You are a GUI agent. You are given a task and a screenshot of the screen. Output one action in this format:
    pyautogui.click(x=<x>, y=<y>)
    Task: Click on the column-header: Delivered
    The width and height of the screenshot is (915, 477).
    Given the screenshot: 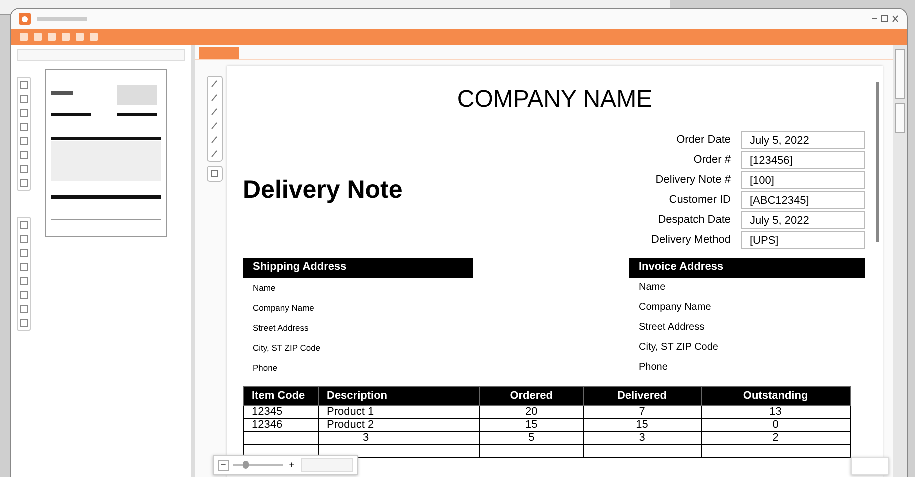 What is the action you would take?
    pyautogui.click(x=642, y=396)
    